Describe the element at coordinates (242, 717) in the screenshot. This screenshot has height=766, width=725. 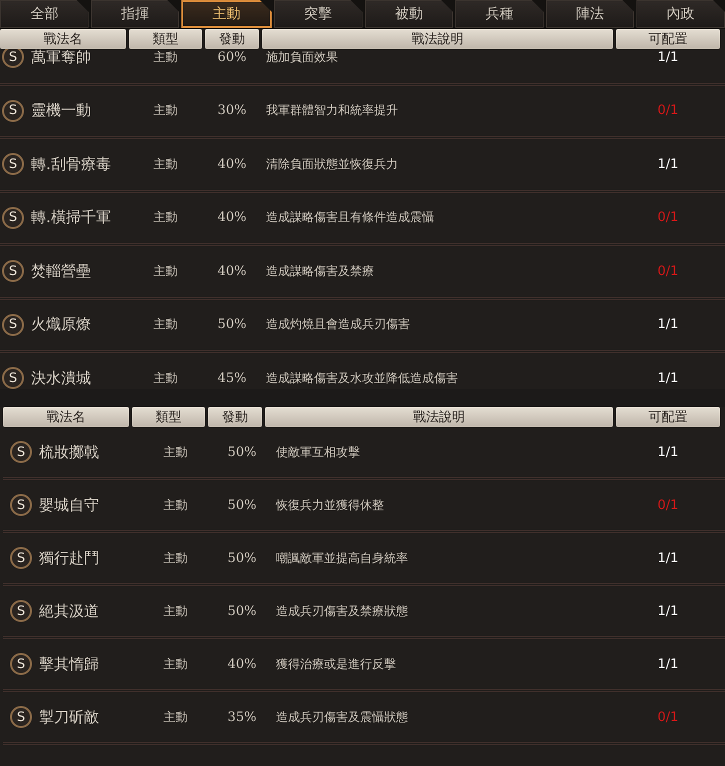
I see `trigger-chance: 35%` at that location.